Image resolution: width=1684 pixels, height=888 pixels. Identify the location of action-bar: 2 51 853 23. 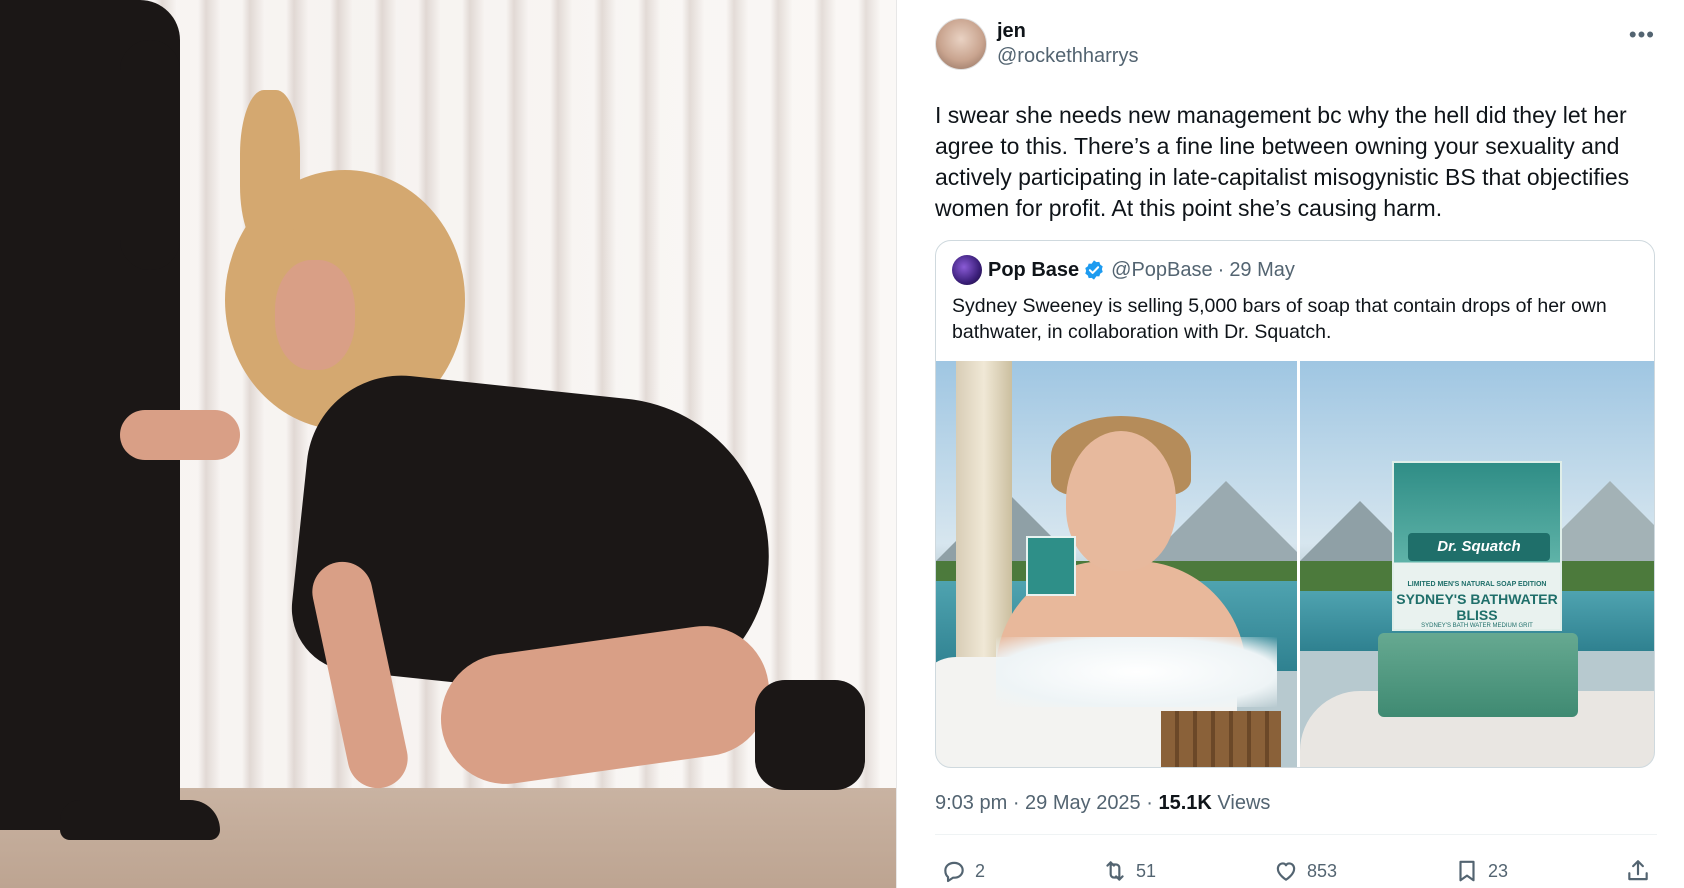
(1296, 864).